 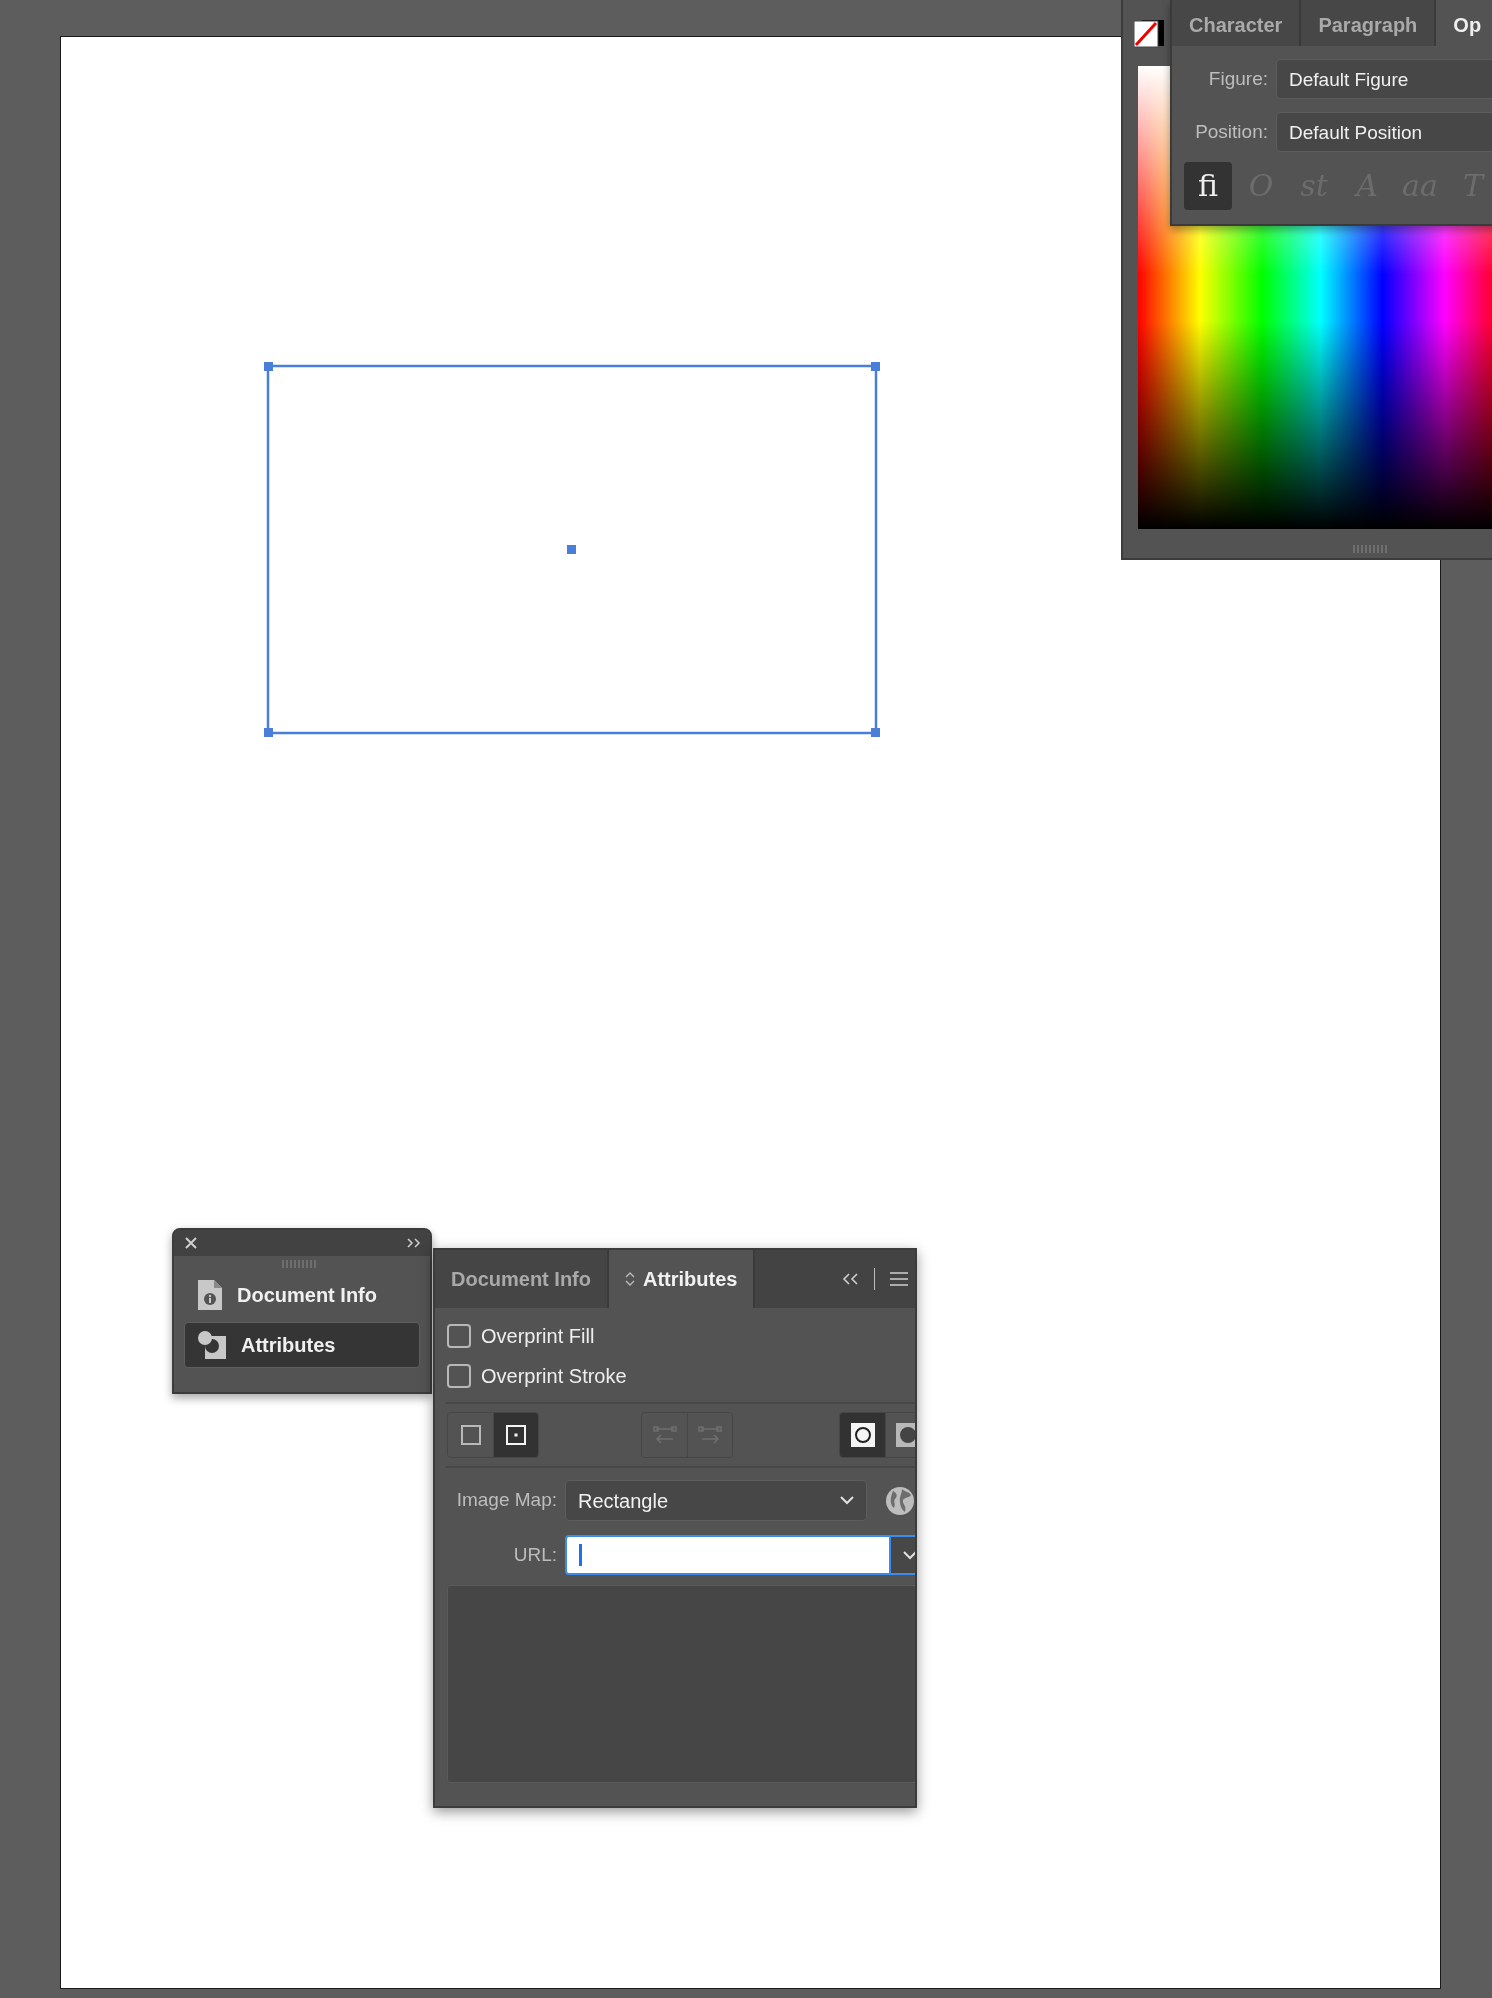 What do you see at coordinates (1237, 78) in the screenshot?
I see `field-label: Figure:` at bounding box center [1237, 78].